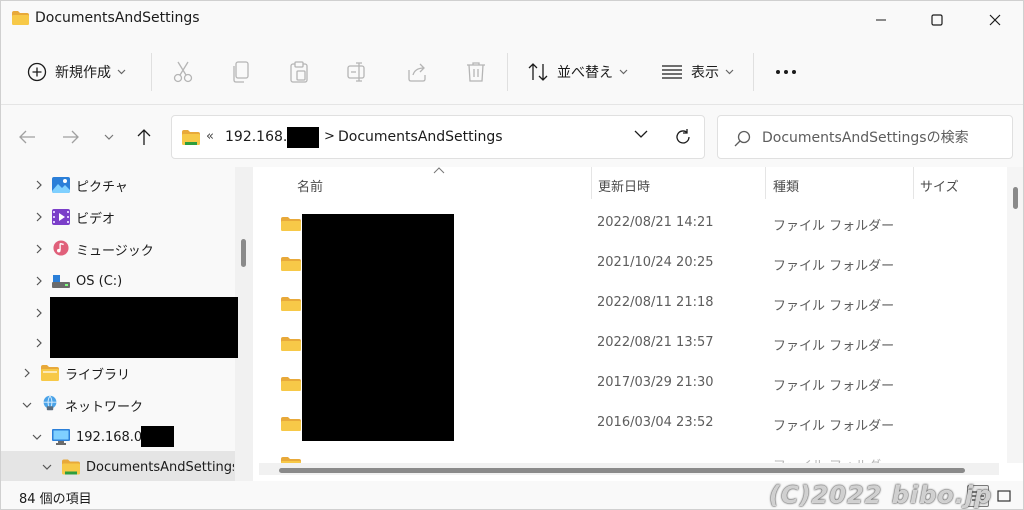 This screenshot has width=1024, height=510. I want to click on nav-item-network: ネットワーク, so click(119, 405).